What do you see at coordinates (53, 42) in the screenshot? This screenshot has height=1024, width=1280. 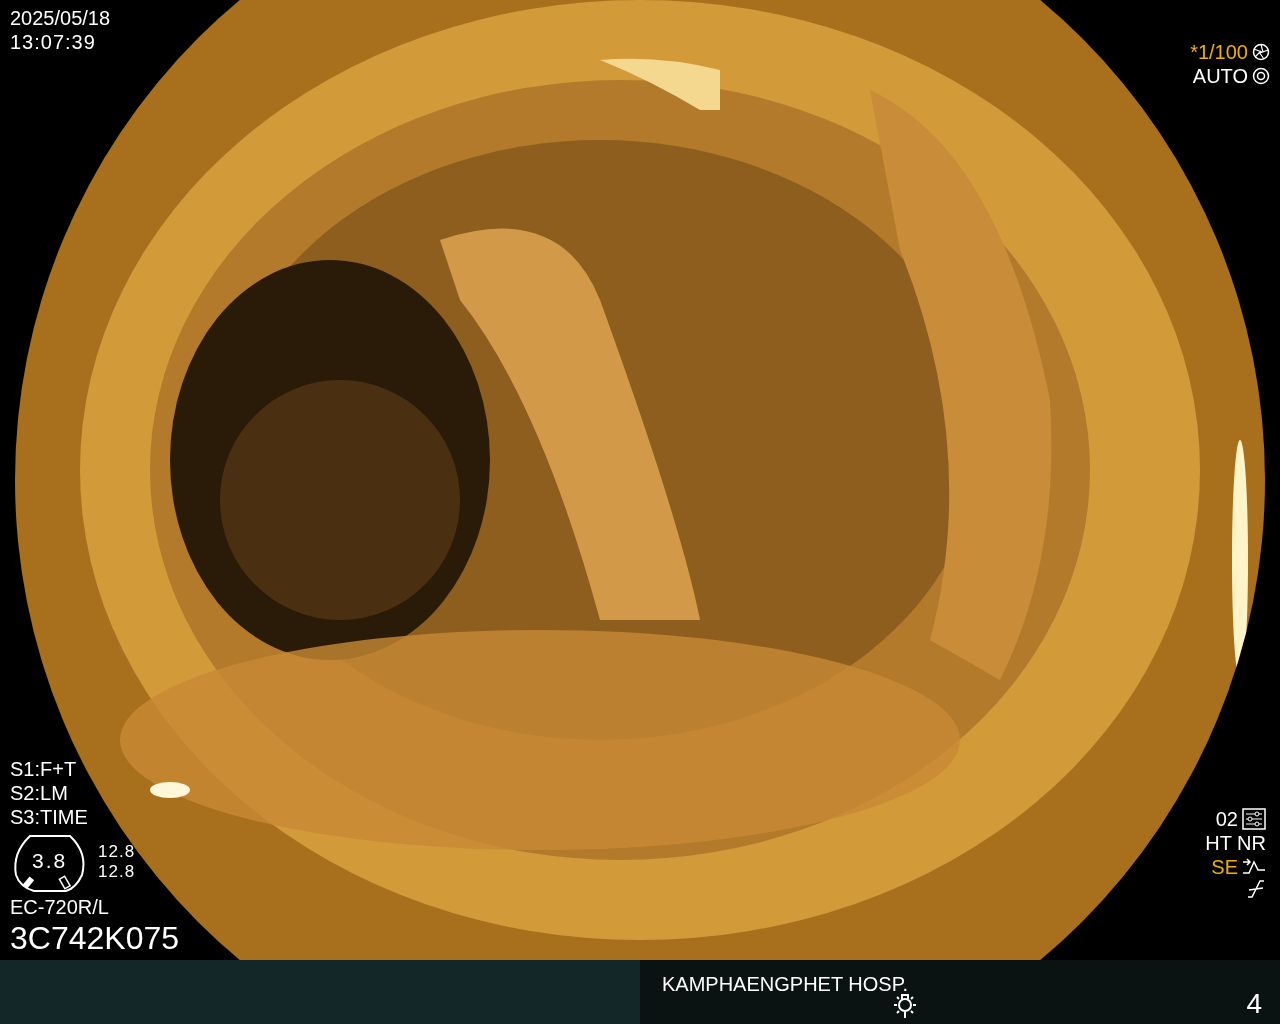 I see `time-text: 13:07:39` at bounding box center [53, 42].